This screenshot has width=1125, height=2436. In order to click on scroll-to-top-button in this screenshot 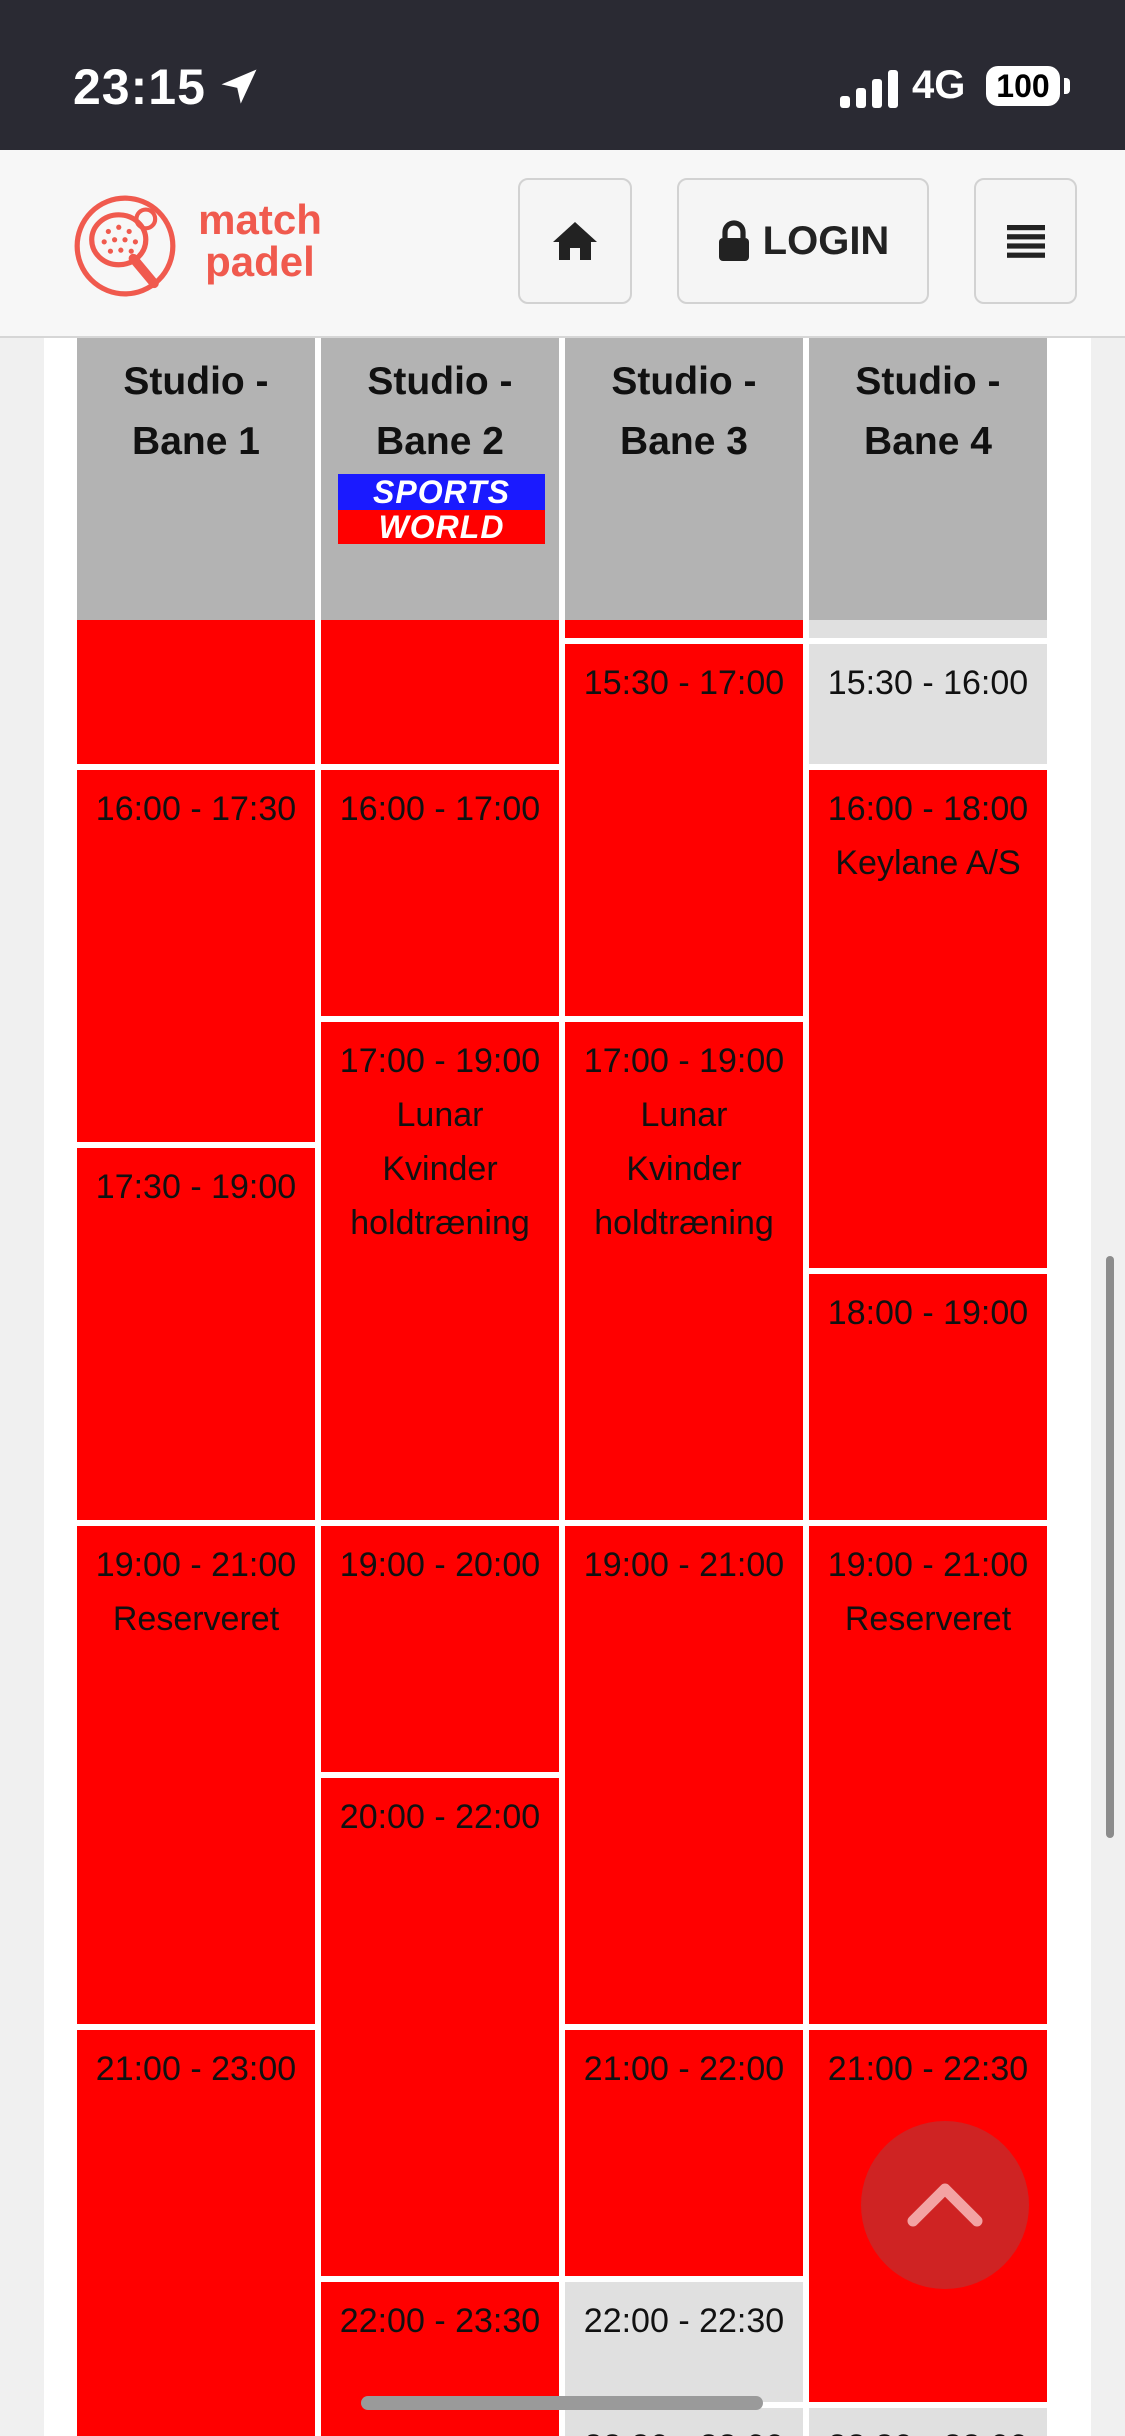, I will do `click(945, 2205)`.